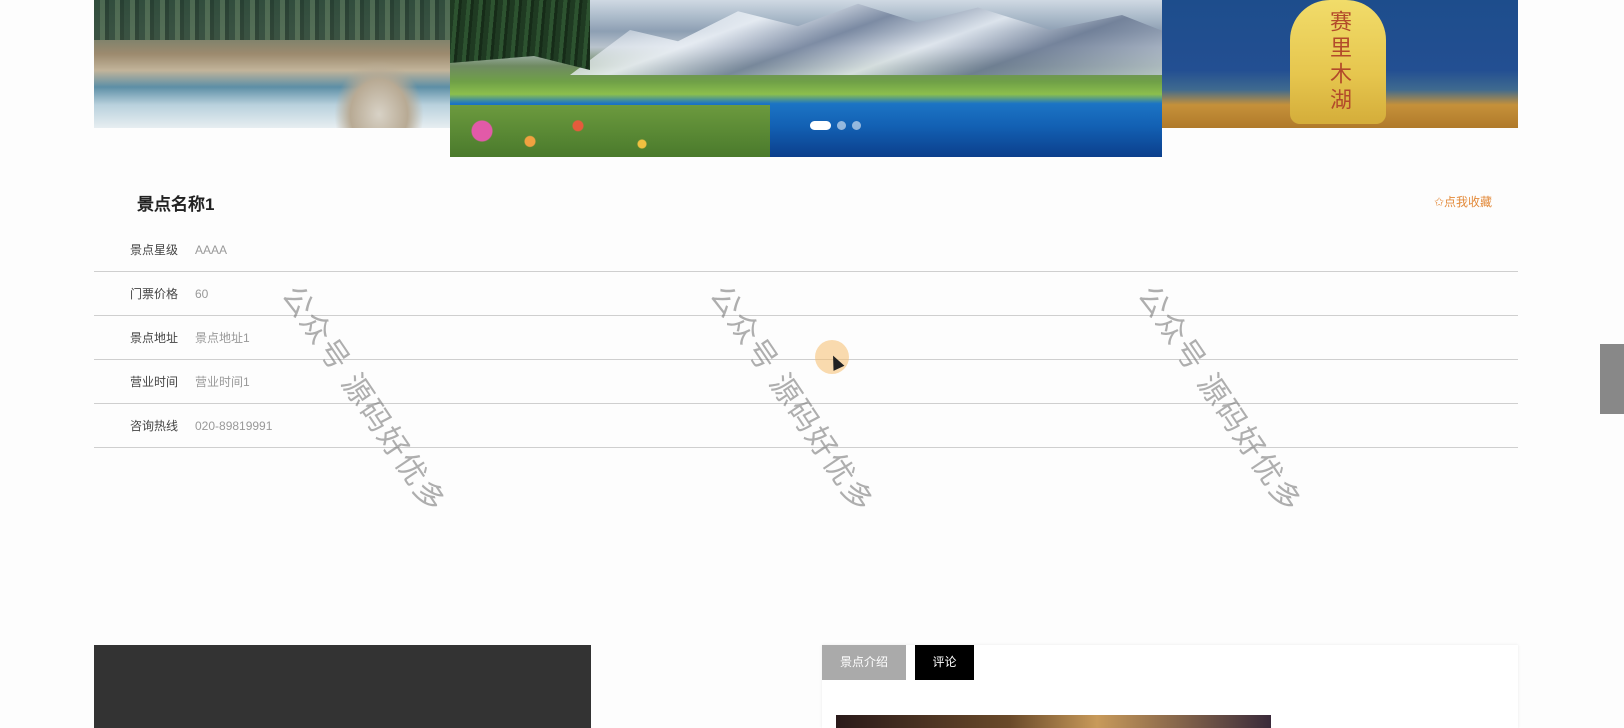 The height and width of the screenshot is (728, 1624). Describe the element at coordinates (153, 294) in the screenshot. I see `info-label: 门票价格` at that location.